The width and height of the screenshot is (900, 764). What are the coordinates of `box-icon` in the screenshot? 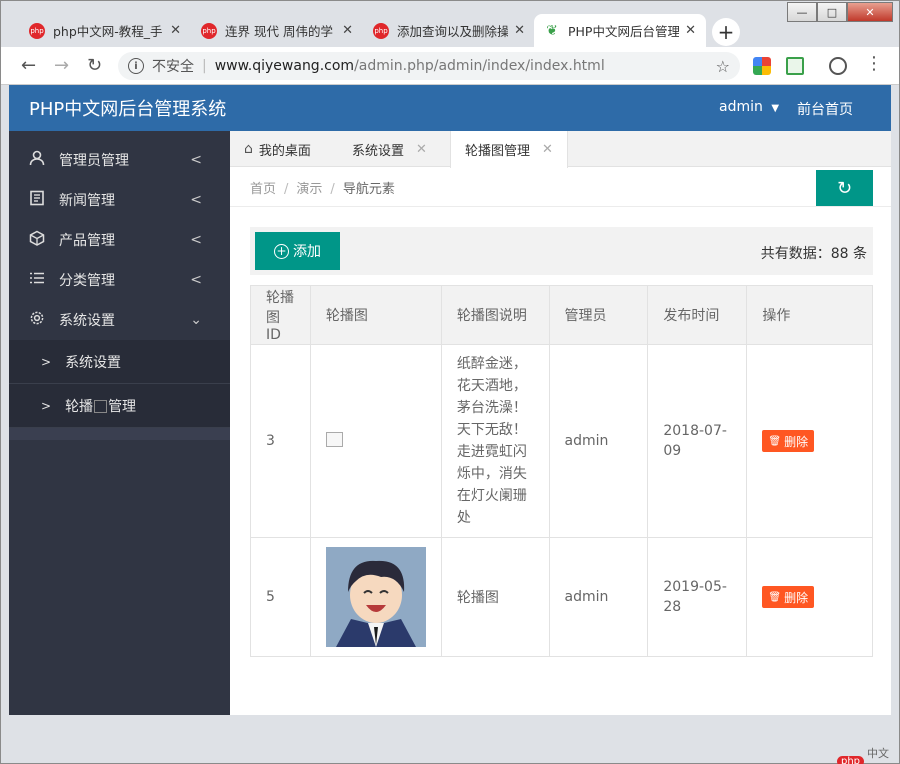 It's located at (37, 240).